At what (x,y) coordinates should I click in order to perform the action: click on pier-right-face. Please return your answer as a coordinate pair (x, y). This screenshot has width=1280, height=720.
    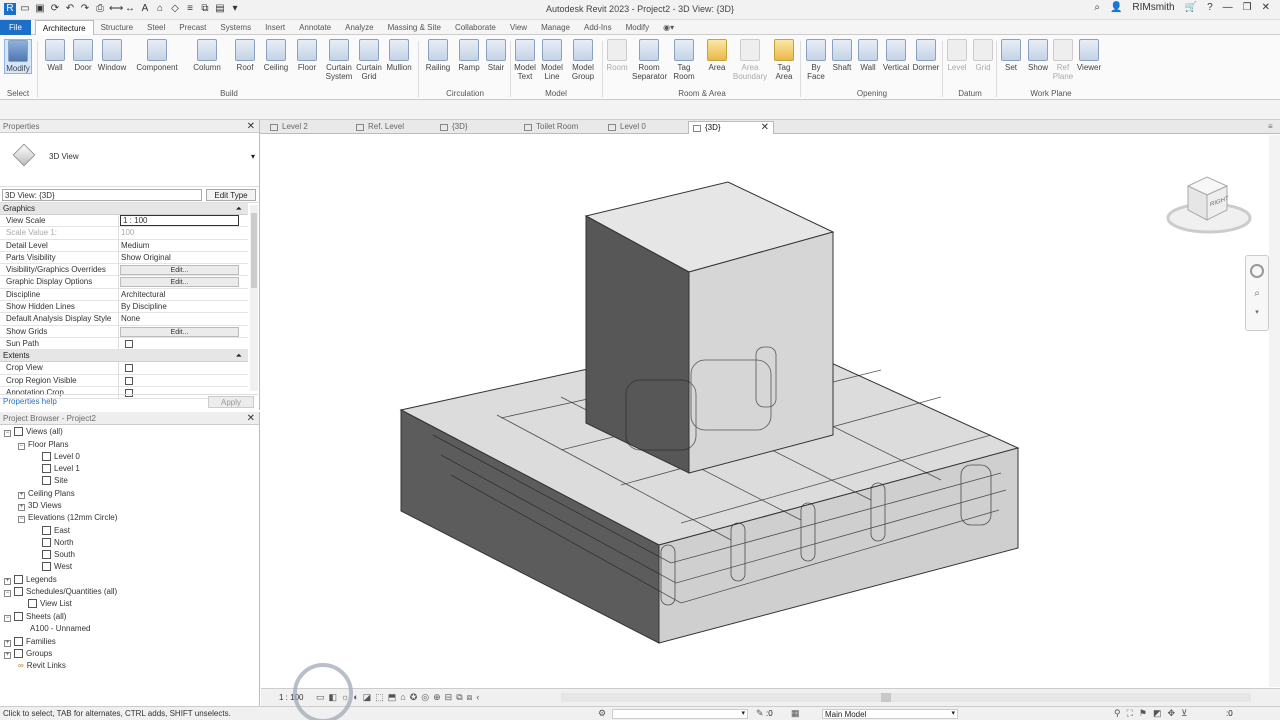
    Looking at the image, I should click on (761, 352).